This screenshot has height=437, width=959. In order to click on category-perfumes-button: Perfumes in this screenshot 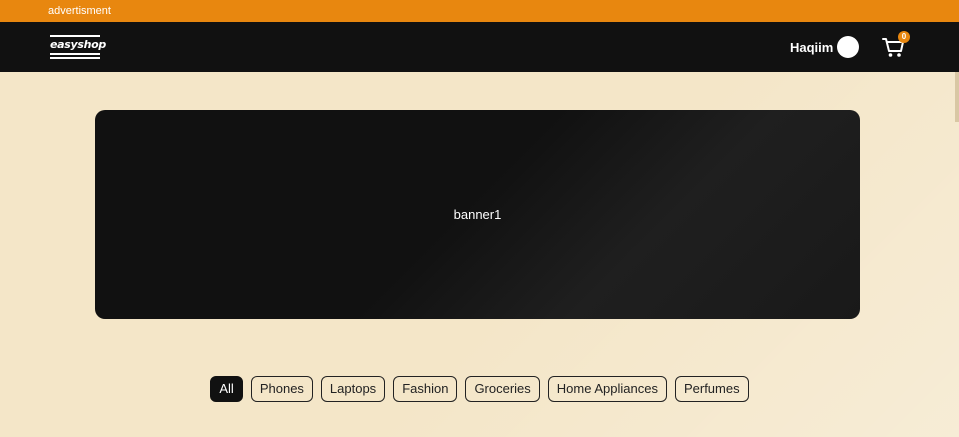, I will do `click(711, 389)`.